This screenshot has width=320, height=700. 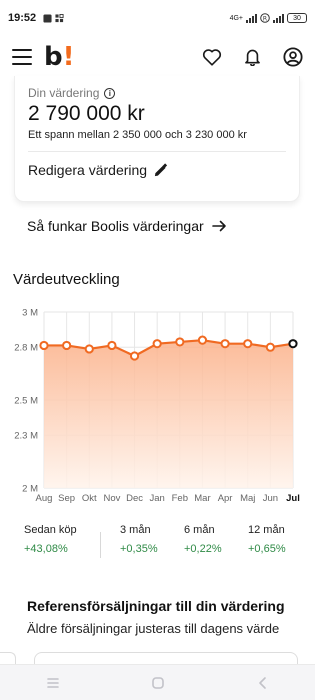 I want to click on svg-text: R, so click(x=265, y=18).